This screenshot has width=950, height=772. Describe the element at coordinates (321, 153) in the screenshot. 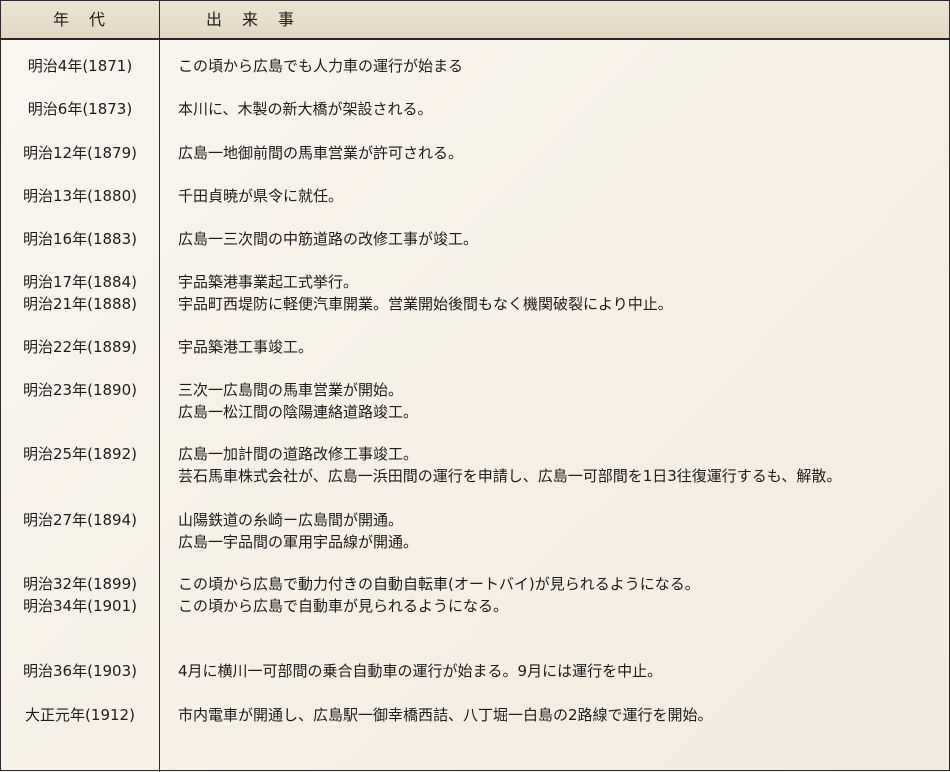

I see `event-text: 広島一地御前間の馬車営業が許可される。` at that location.